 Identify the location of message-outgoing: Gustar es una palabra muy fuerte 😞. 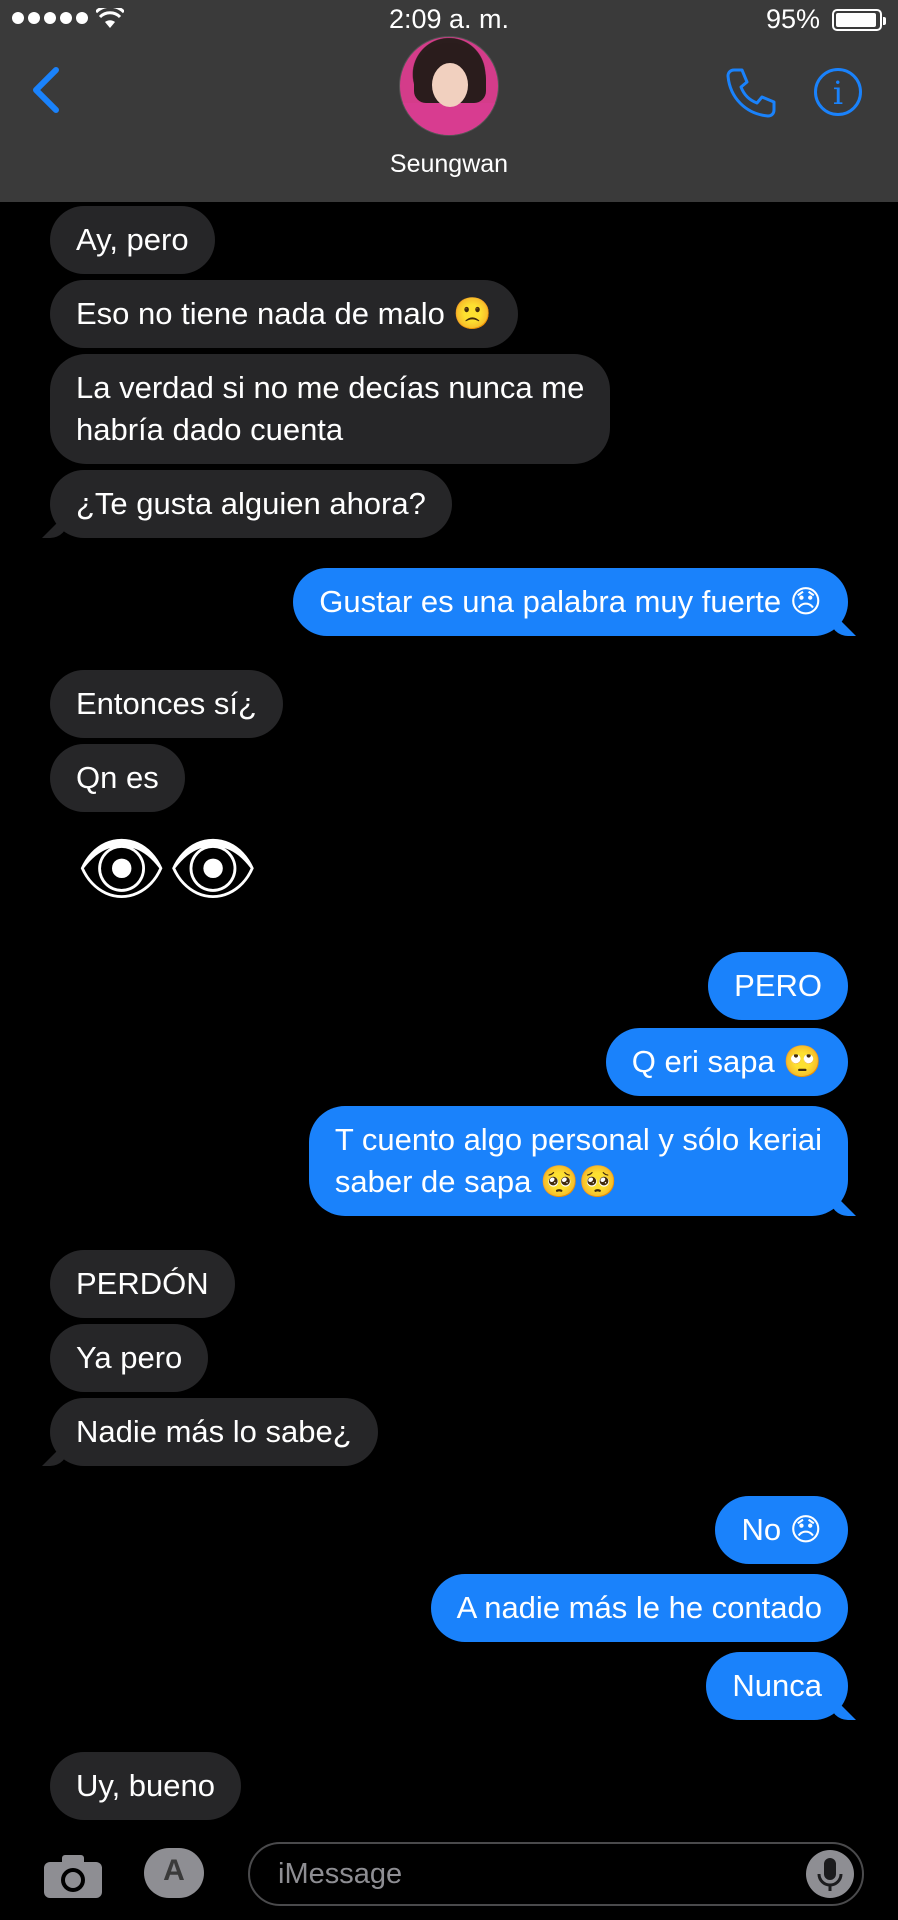
(570, 602).